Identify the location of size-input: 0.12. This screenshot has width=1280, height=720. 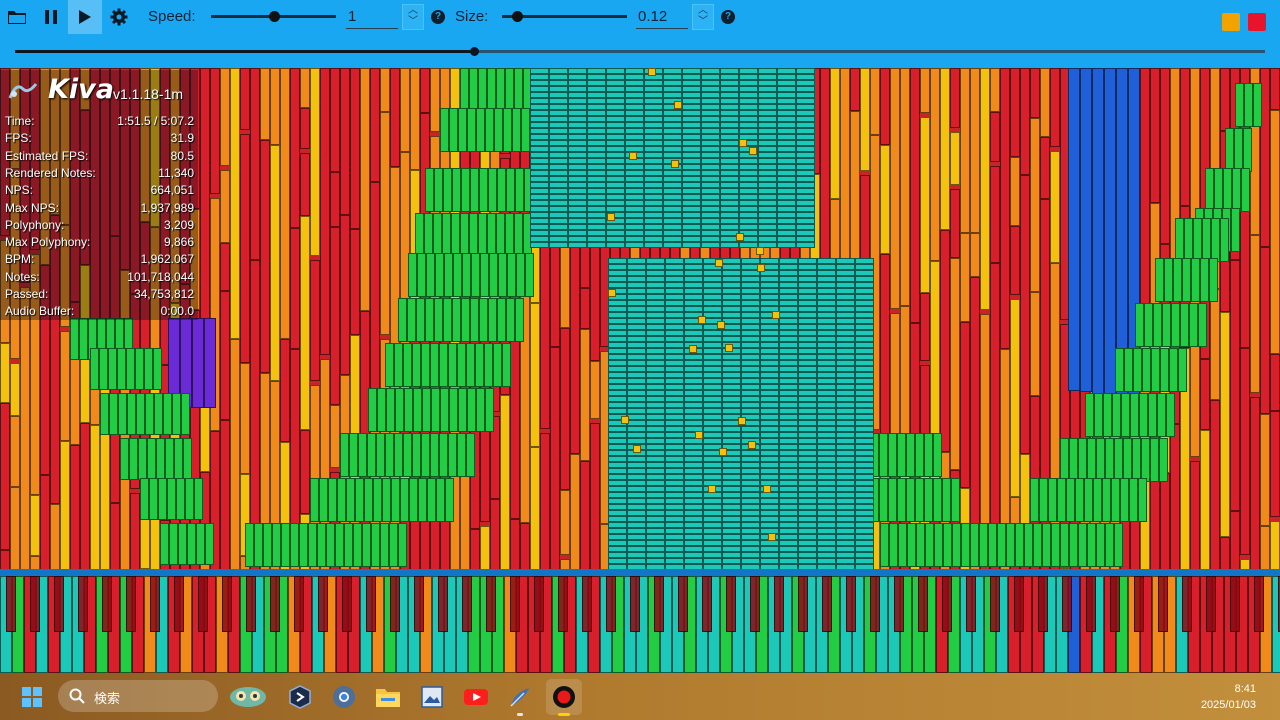
(662, 17).